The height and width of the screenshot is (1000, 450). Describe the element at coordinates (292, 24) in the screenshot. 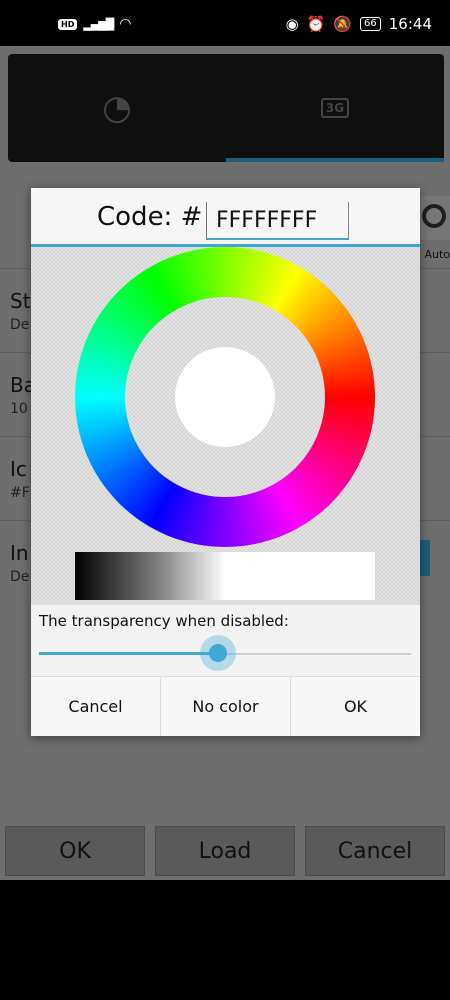

I see `eye-icon: ◉` at that location.